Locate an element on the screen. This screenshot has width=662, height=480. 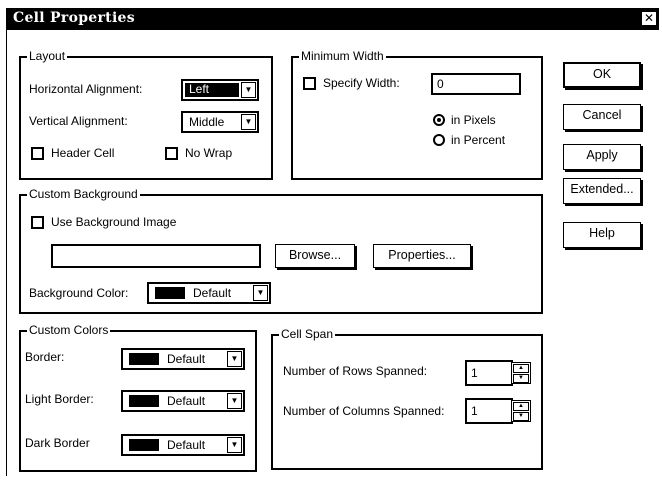
rows-spanned-label: Number of Rows Spanned: is located at coordinates (355, 371).